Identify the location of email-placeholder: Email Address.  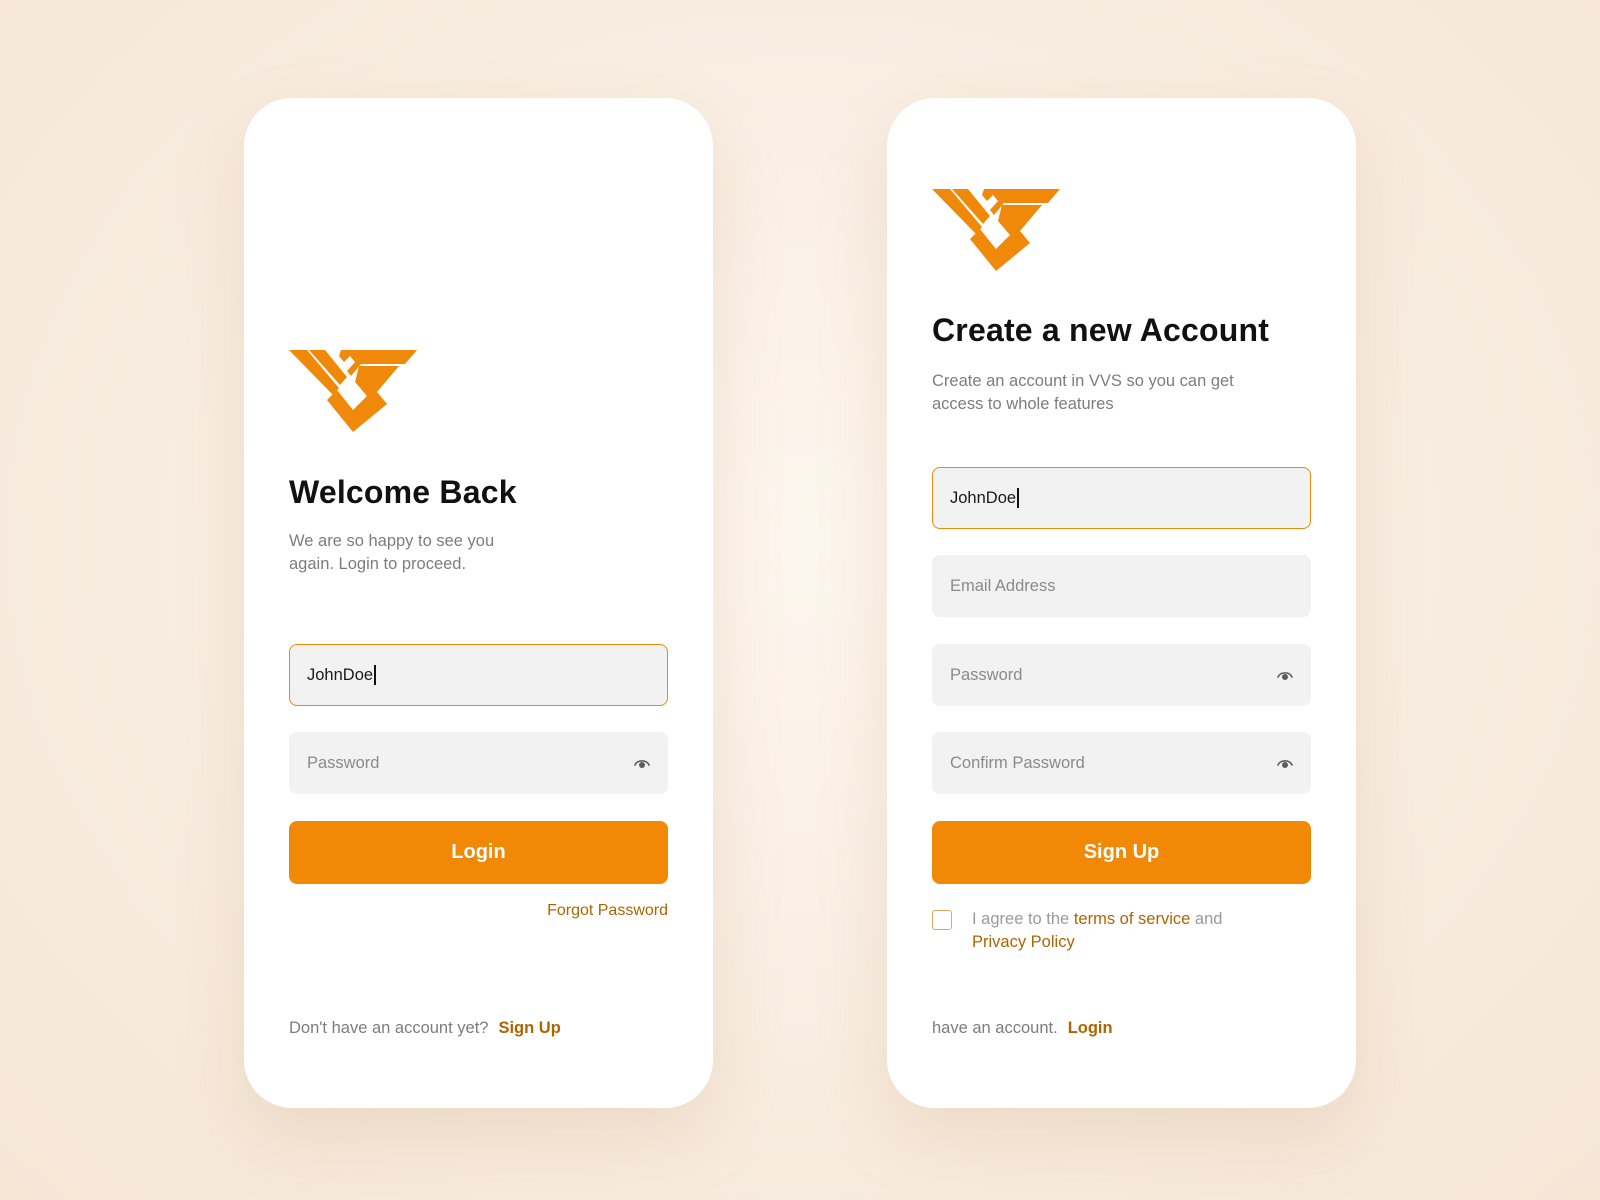
(1003, 585).